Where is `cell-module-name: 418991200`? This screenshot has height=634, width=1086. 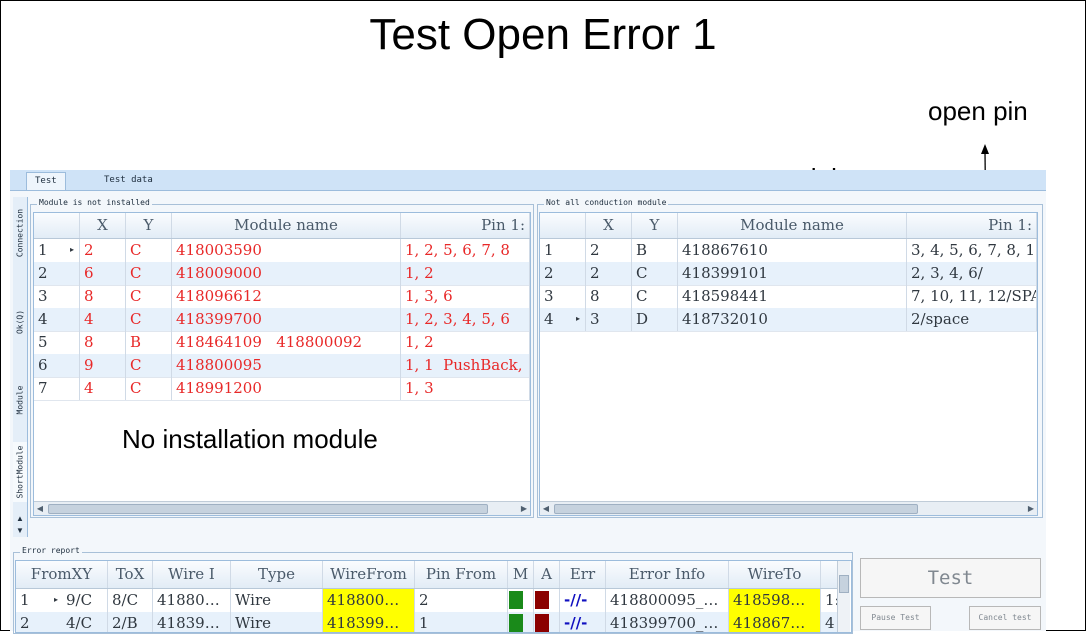
cell-module-name: 418991200 is located at coordinates (286, 388).